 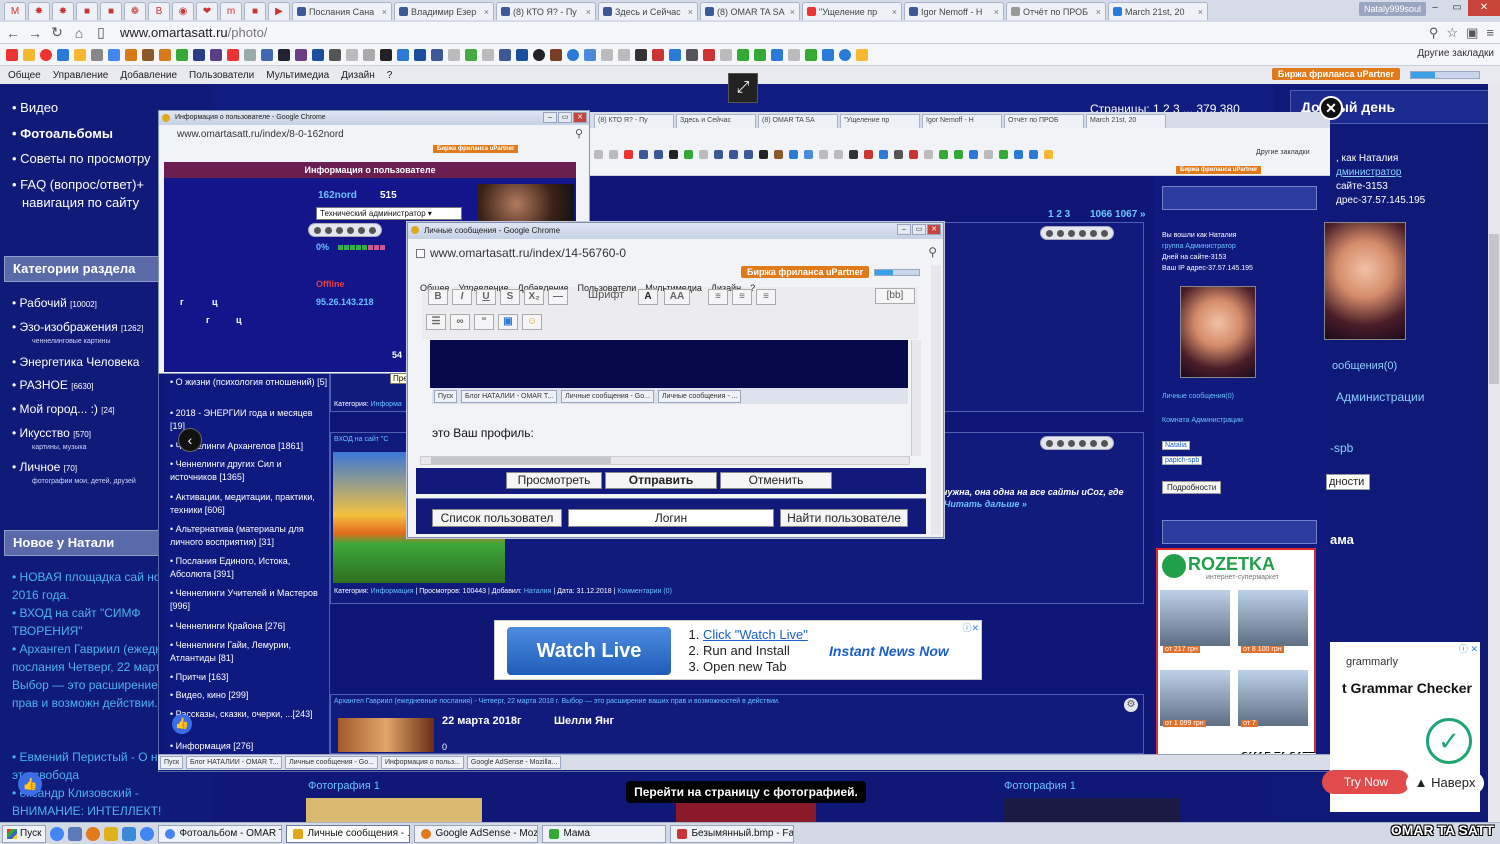 What do you see at coordinates (1468, 648) in the screenshot?
I see `adchoices-icon: ⓘ ✕` at bounding box center [1468, 648].